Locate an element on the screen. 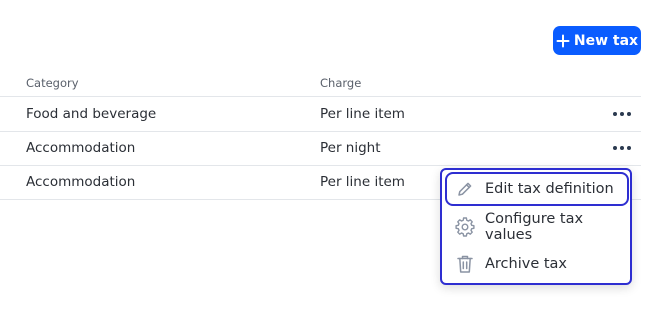 Image resolution: width=670 pixels, height=328 pixels. column-header-category: Category is located at coordinates (52, 83).